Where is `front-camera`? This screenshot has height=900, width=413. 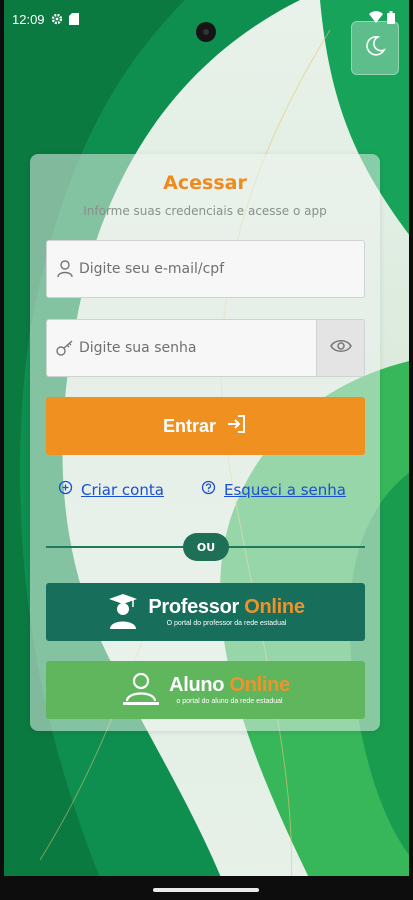
front-camera is located at coordinates (206, 32).